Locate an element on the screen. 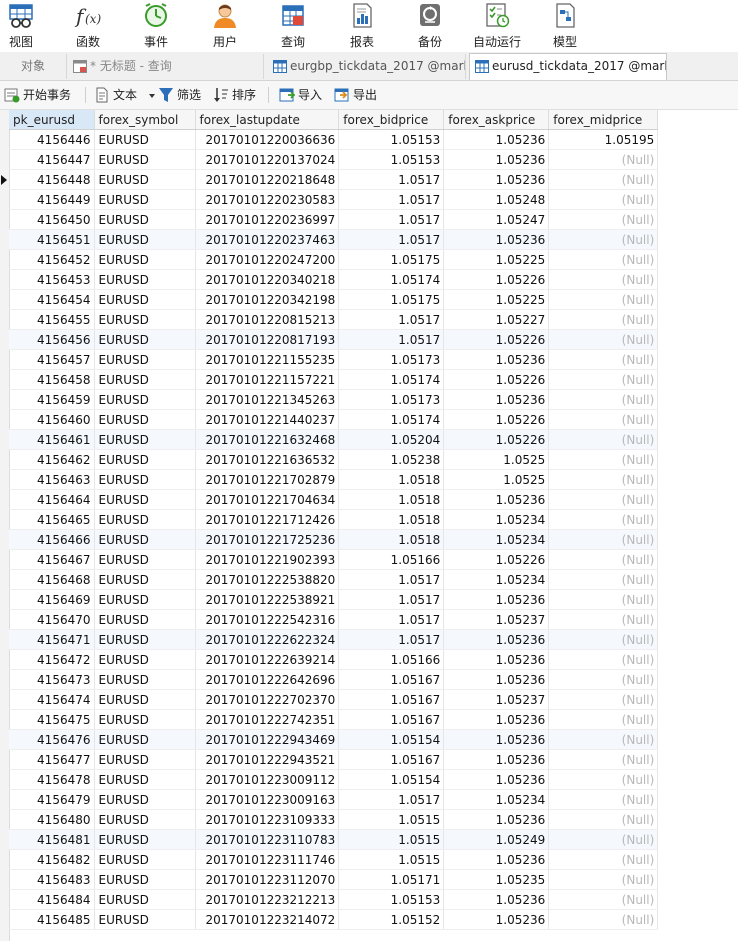 The height and width of the screenshot is (941, 738). cell-pk-eurusd: 4156457 is located at coordinates (52, 359).